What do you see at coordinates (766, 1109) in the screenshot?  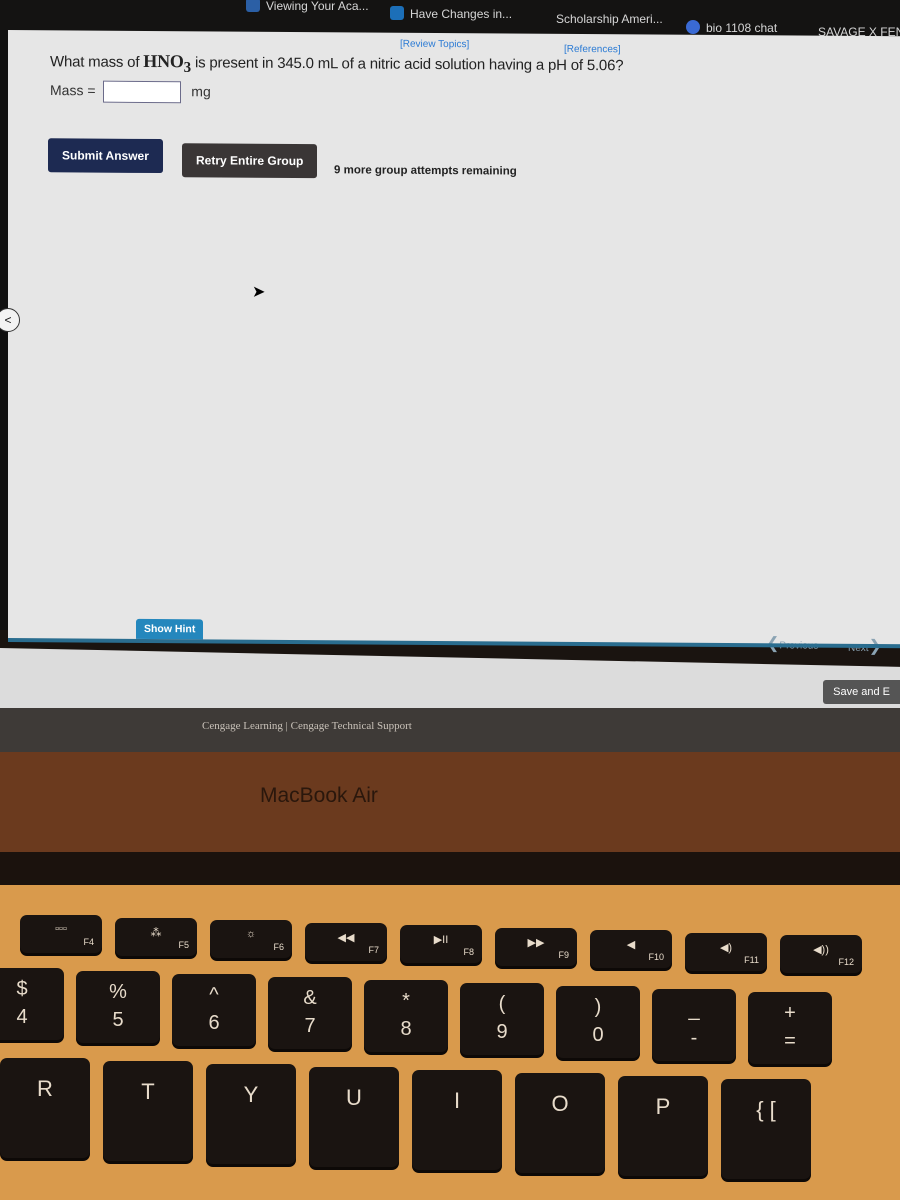 I see `key-label: { [` at bounding box center [766, 1109].